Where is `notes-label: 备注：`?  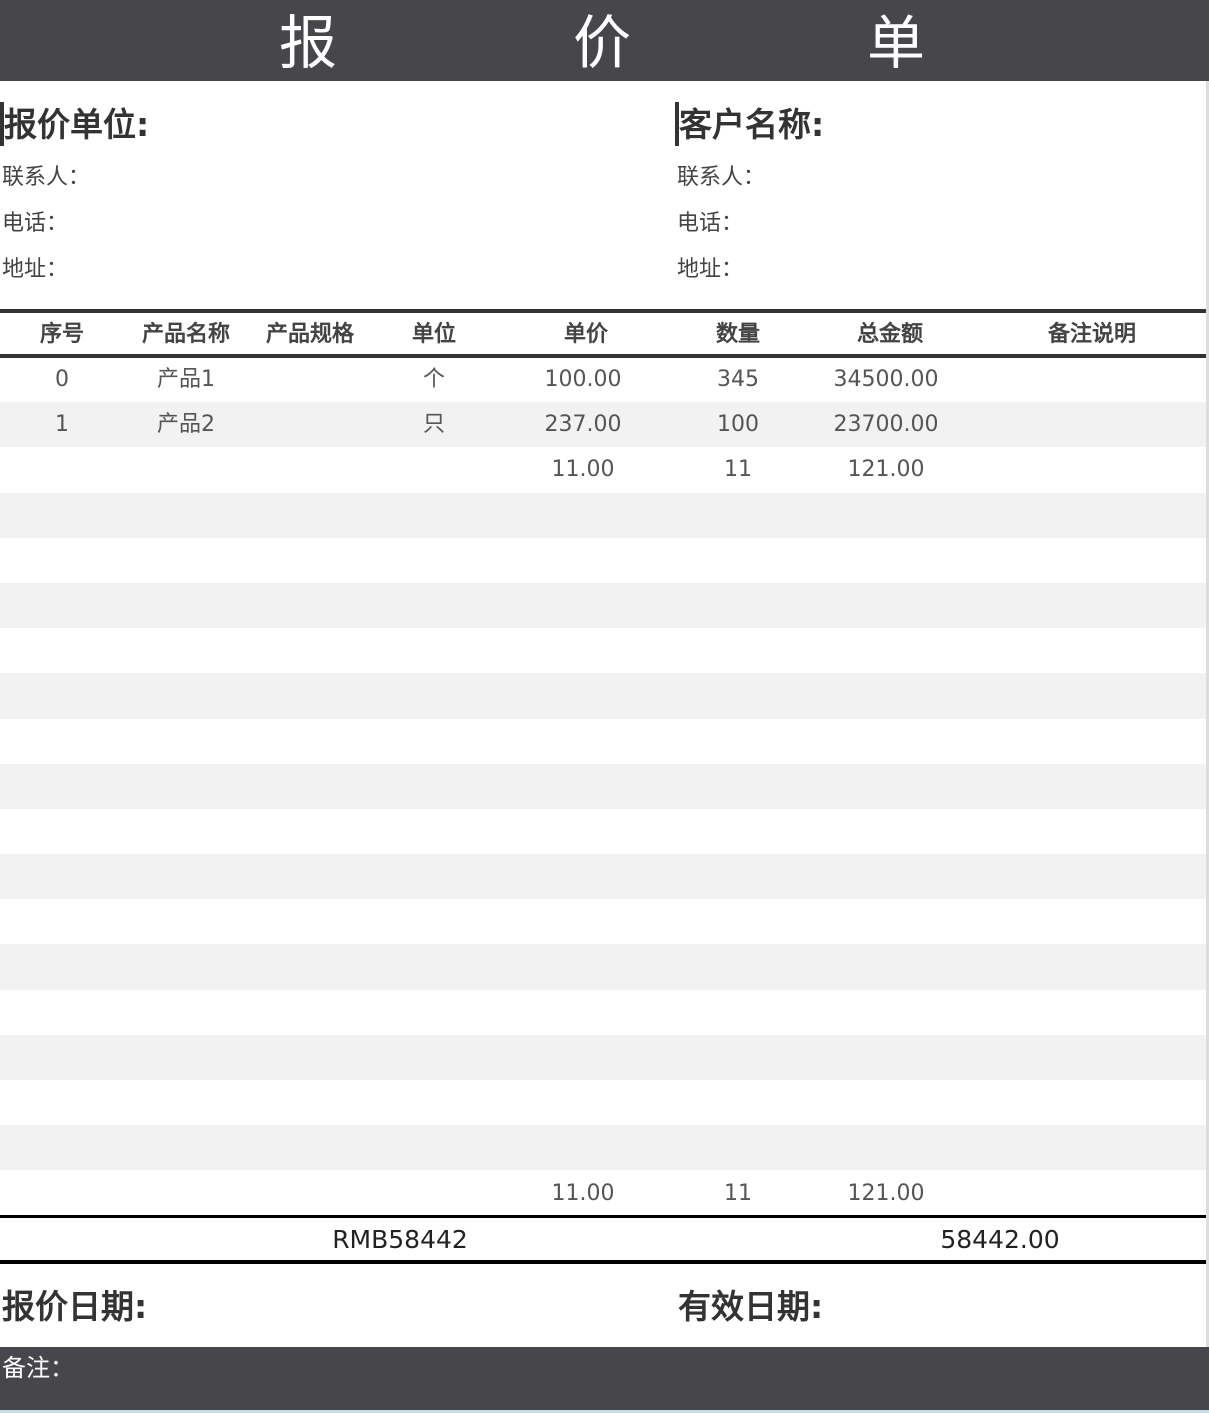 notes-label: 备注： is located at coordinates (38, 1368).